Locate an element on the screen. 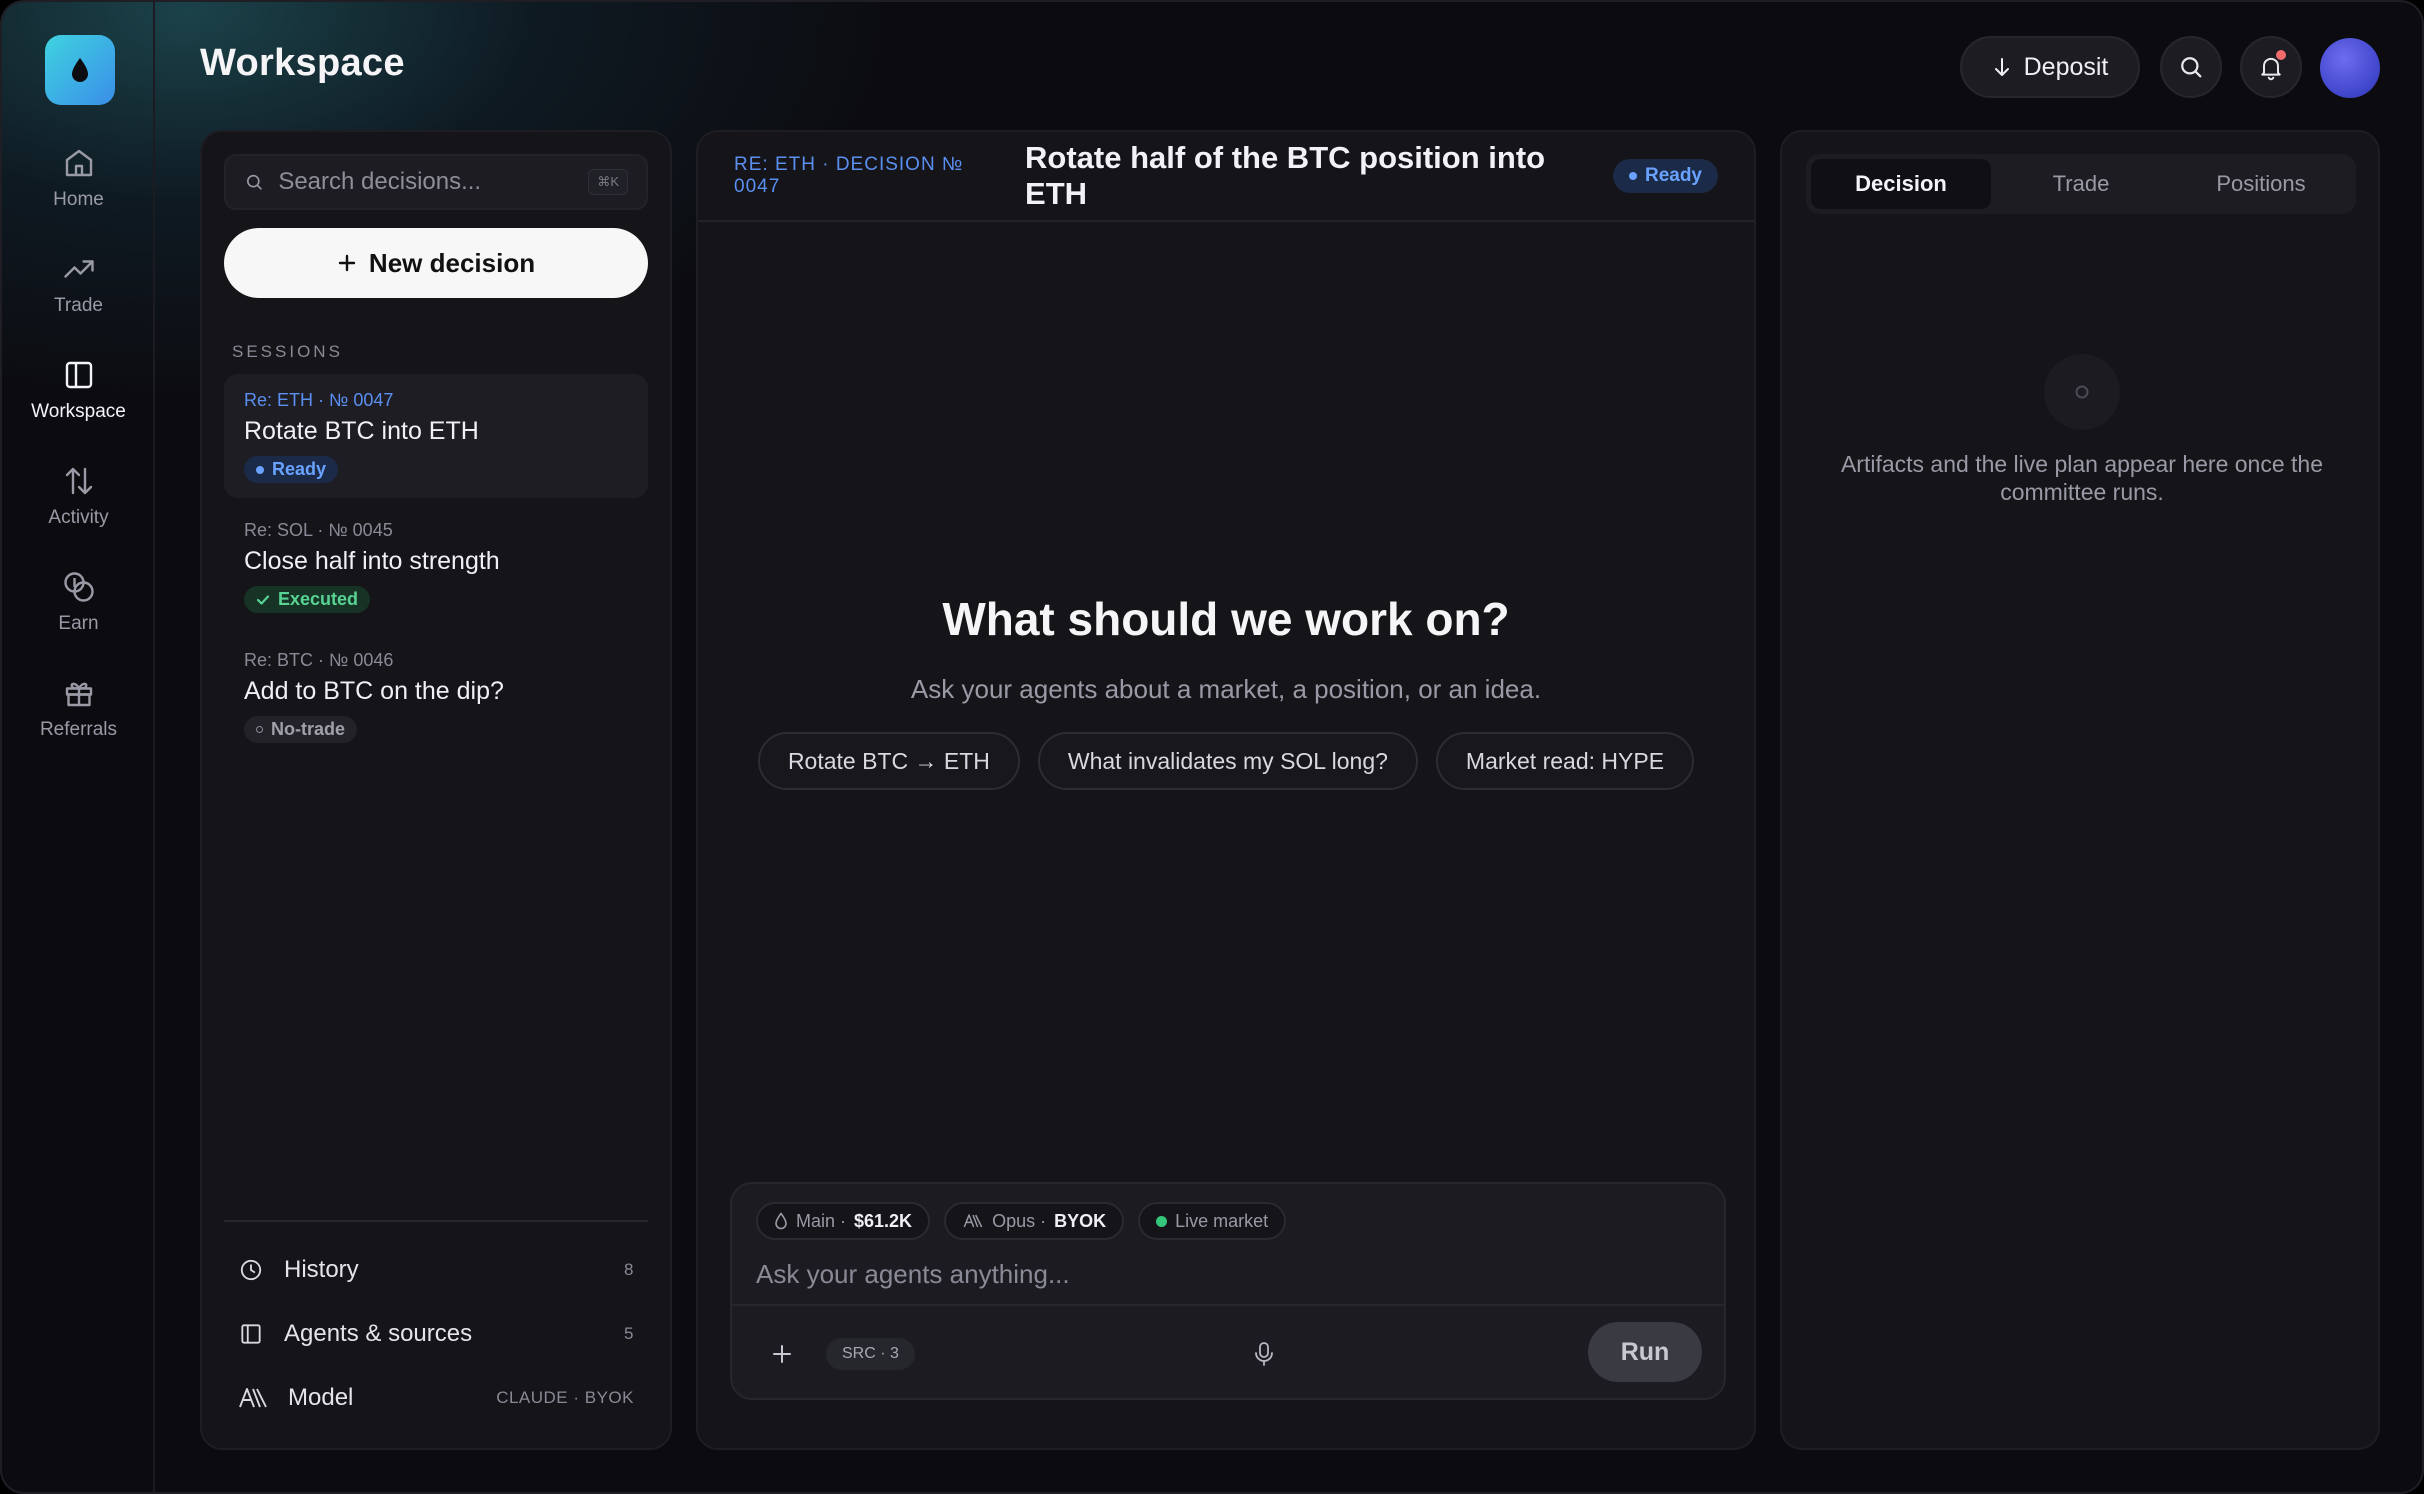 The image size is (2424, 1494). plus-icon is located at coordinates (782, 1354).